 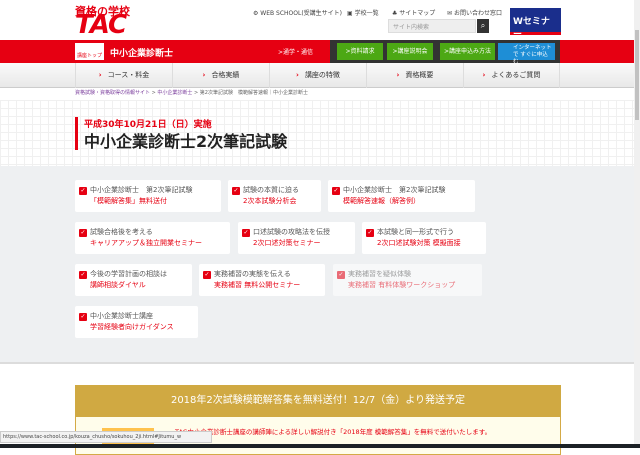 I want to click on school-list-link: ▣ 学校一覧, so click(x=363, y=12).